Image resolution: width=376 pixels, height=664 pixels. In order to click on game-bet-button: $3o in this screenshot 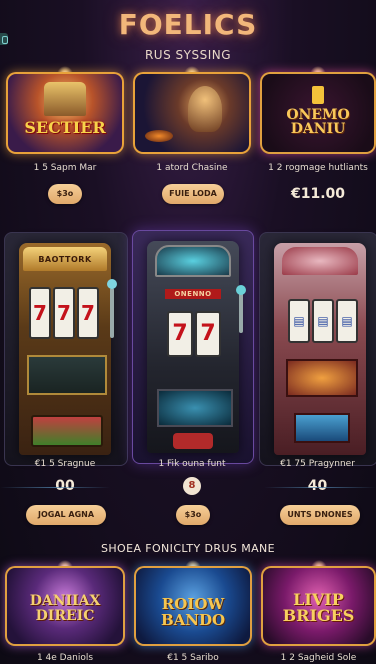, I will do `click(65, 194)`.